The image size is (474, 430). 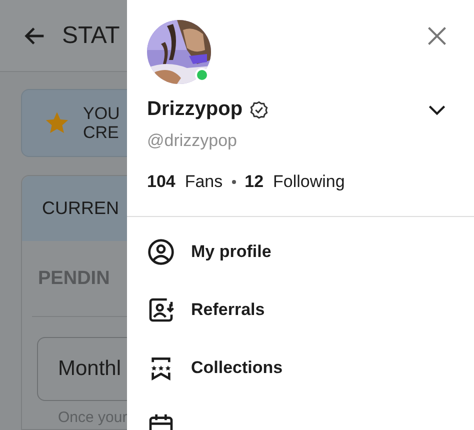 What do you see at coordinates (57, 123) in the screenshot?
I see `star-icon` at bounding box center [57, 123].